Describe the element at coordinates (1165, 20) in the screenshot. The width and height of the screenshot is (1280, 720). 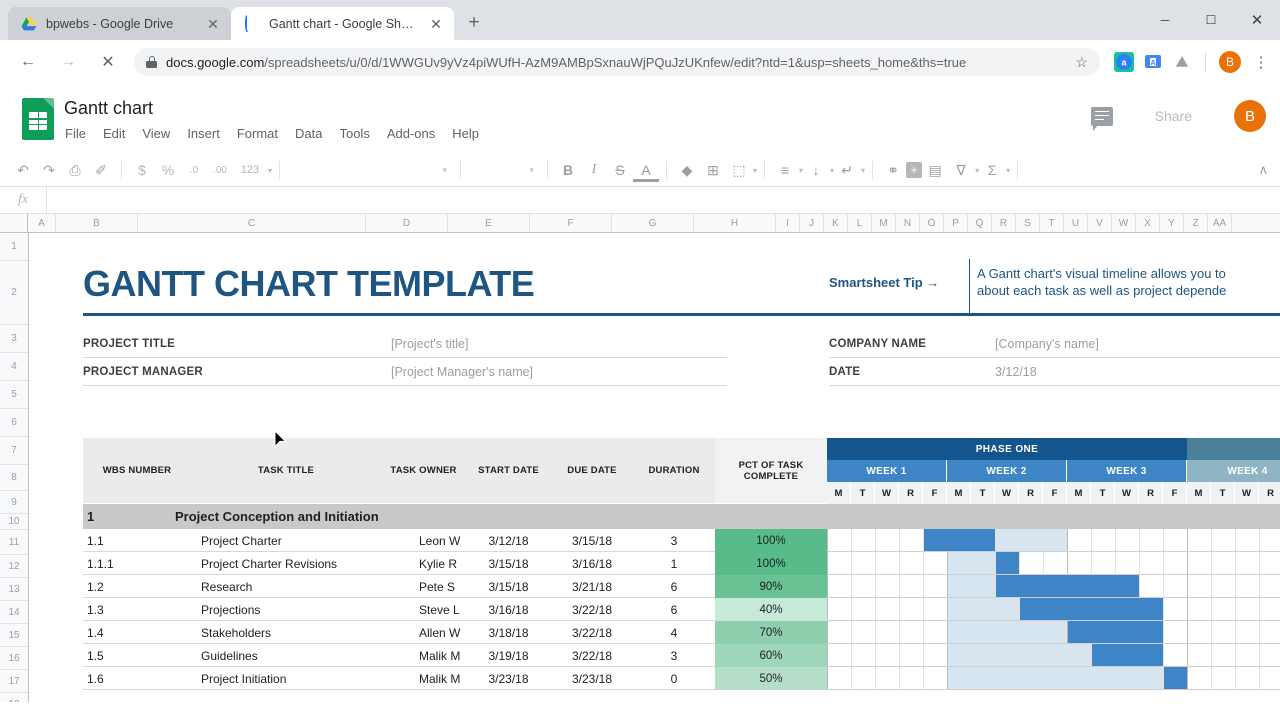
I see `minimize-icon: ─` at that location.